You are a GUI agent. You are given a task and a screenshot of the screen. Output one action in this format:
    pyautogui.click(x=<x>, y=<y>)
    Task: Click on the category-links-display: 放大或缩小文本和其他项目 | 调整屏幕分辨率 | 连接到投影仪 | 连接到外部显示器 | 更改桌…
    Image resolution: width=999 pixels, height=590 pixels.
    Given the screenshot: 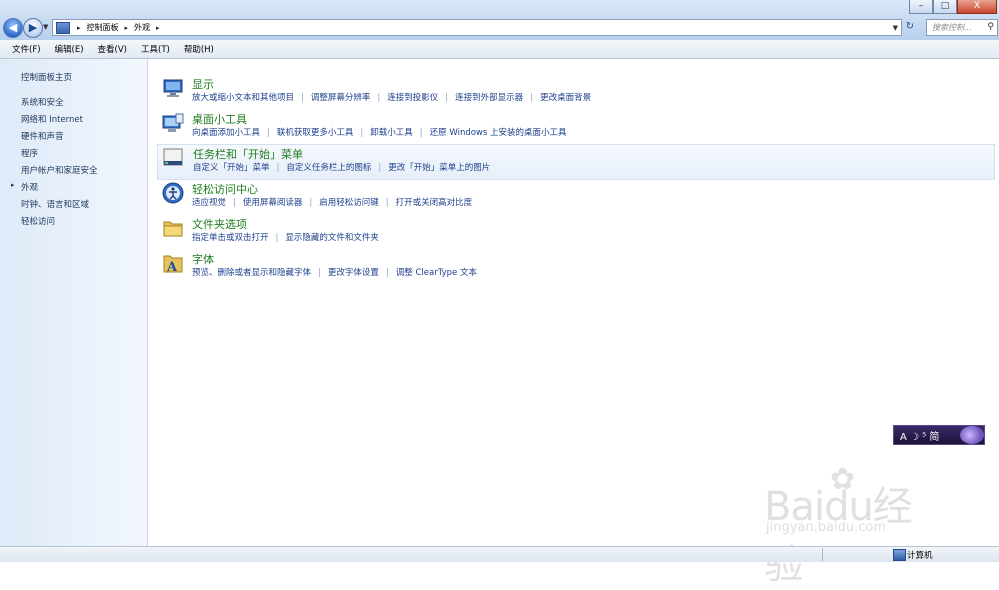 What is the action you would take?
    pyautogui.click(x=392, y=98)
    